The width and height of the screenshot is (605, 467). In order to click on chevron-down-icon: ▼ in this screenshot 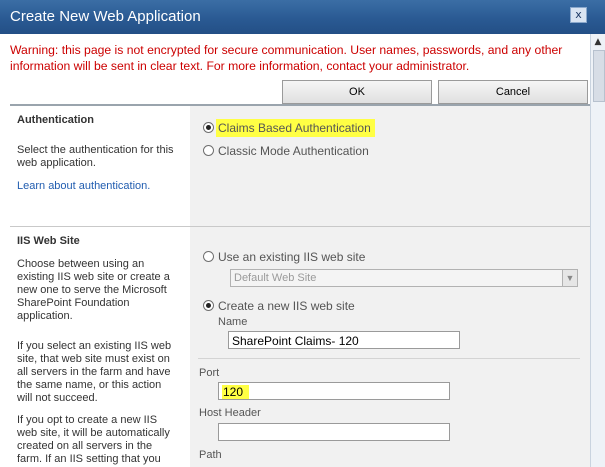, I will do `click(569, 278)`.